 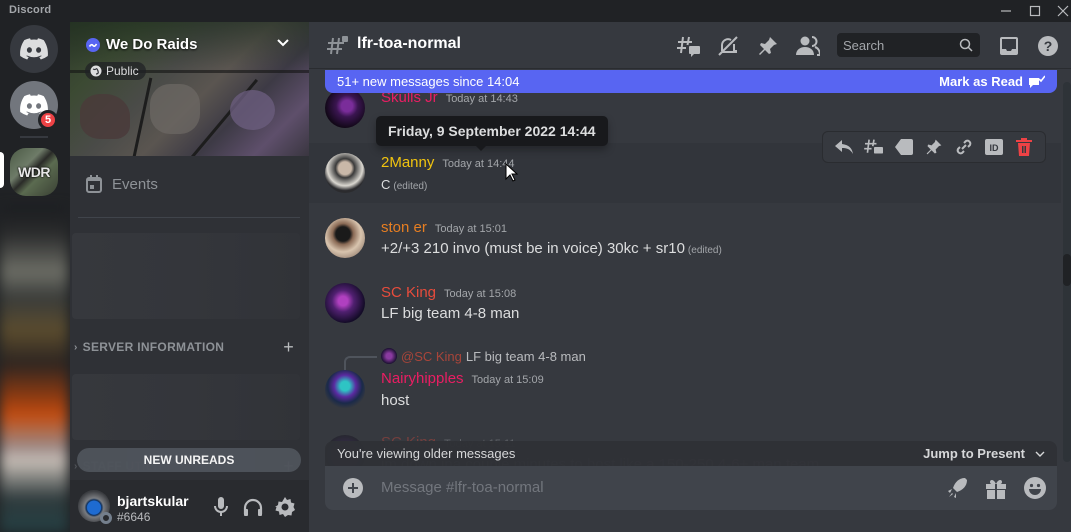 I want to click on message-timestamp: Today at 14:43, so click(x=482, y=99).